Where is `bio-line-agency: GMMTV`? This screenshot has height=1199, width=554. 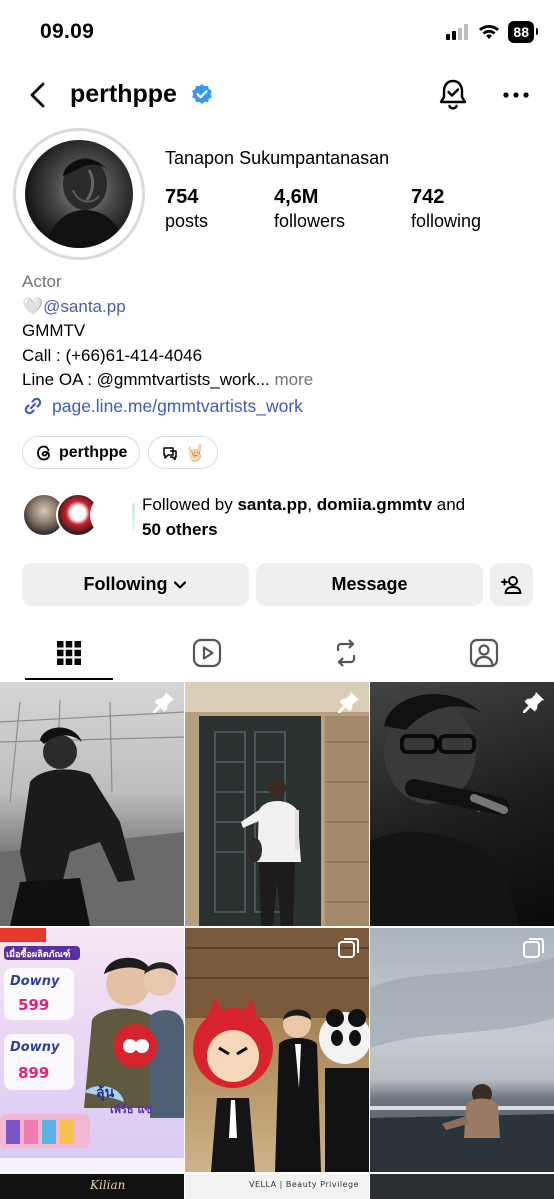
bio-line-agency: GMMTV is located at coordinates (54, 330).